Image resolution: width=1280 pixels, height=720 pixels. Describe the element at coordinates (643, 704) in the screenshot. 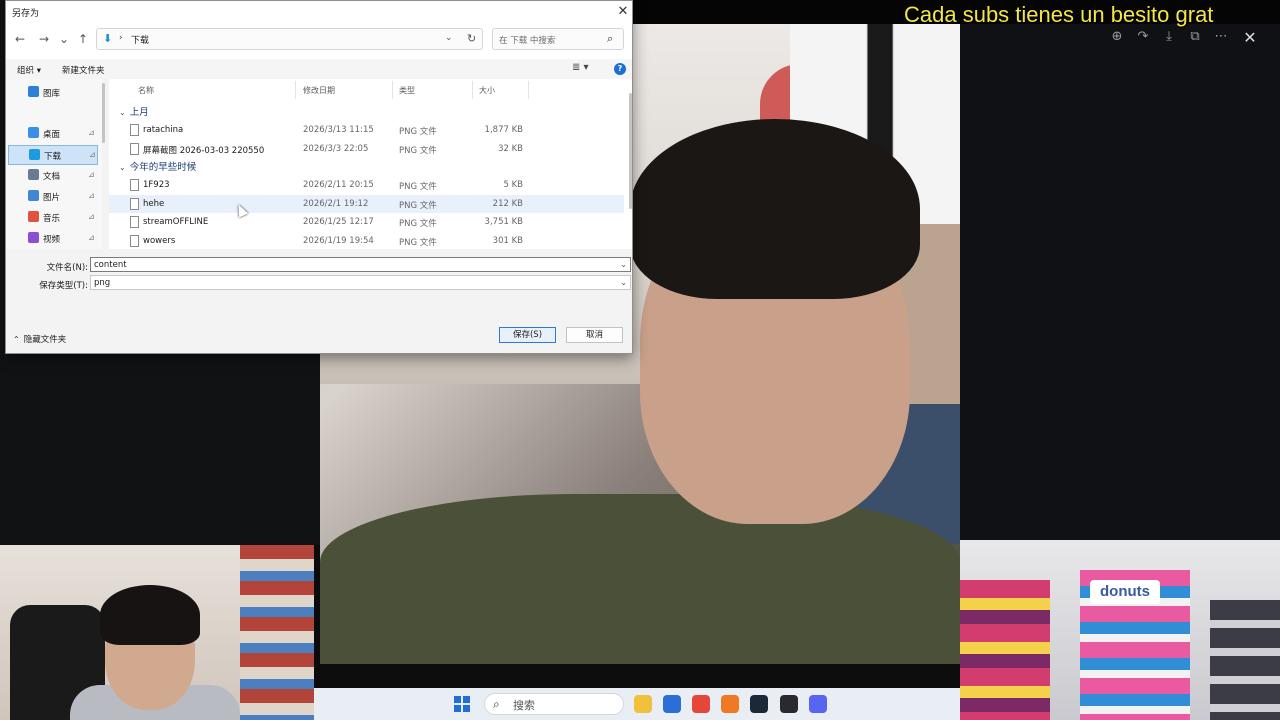

I see `file-explorer-icon` at that location.